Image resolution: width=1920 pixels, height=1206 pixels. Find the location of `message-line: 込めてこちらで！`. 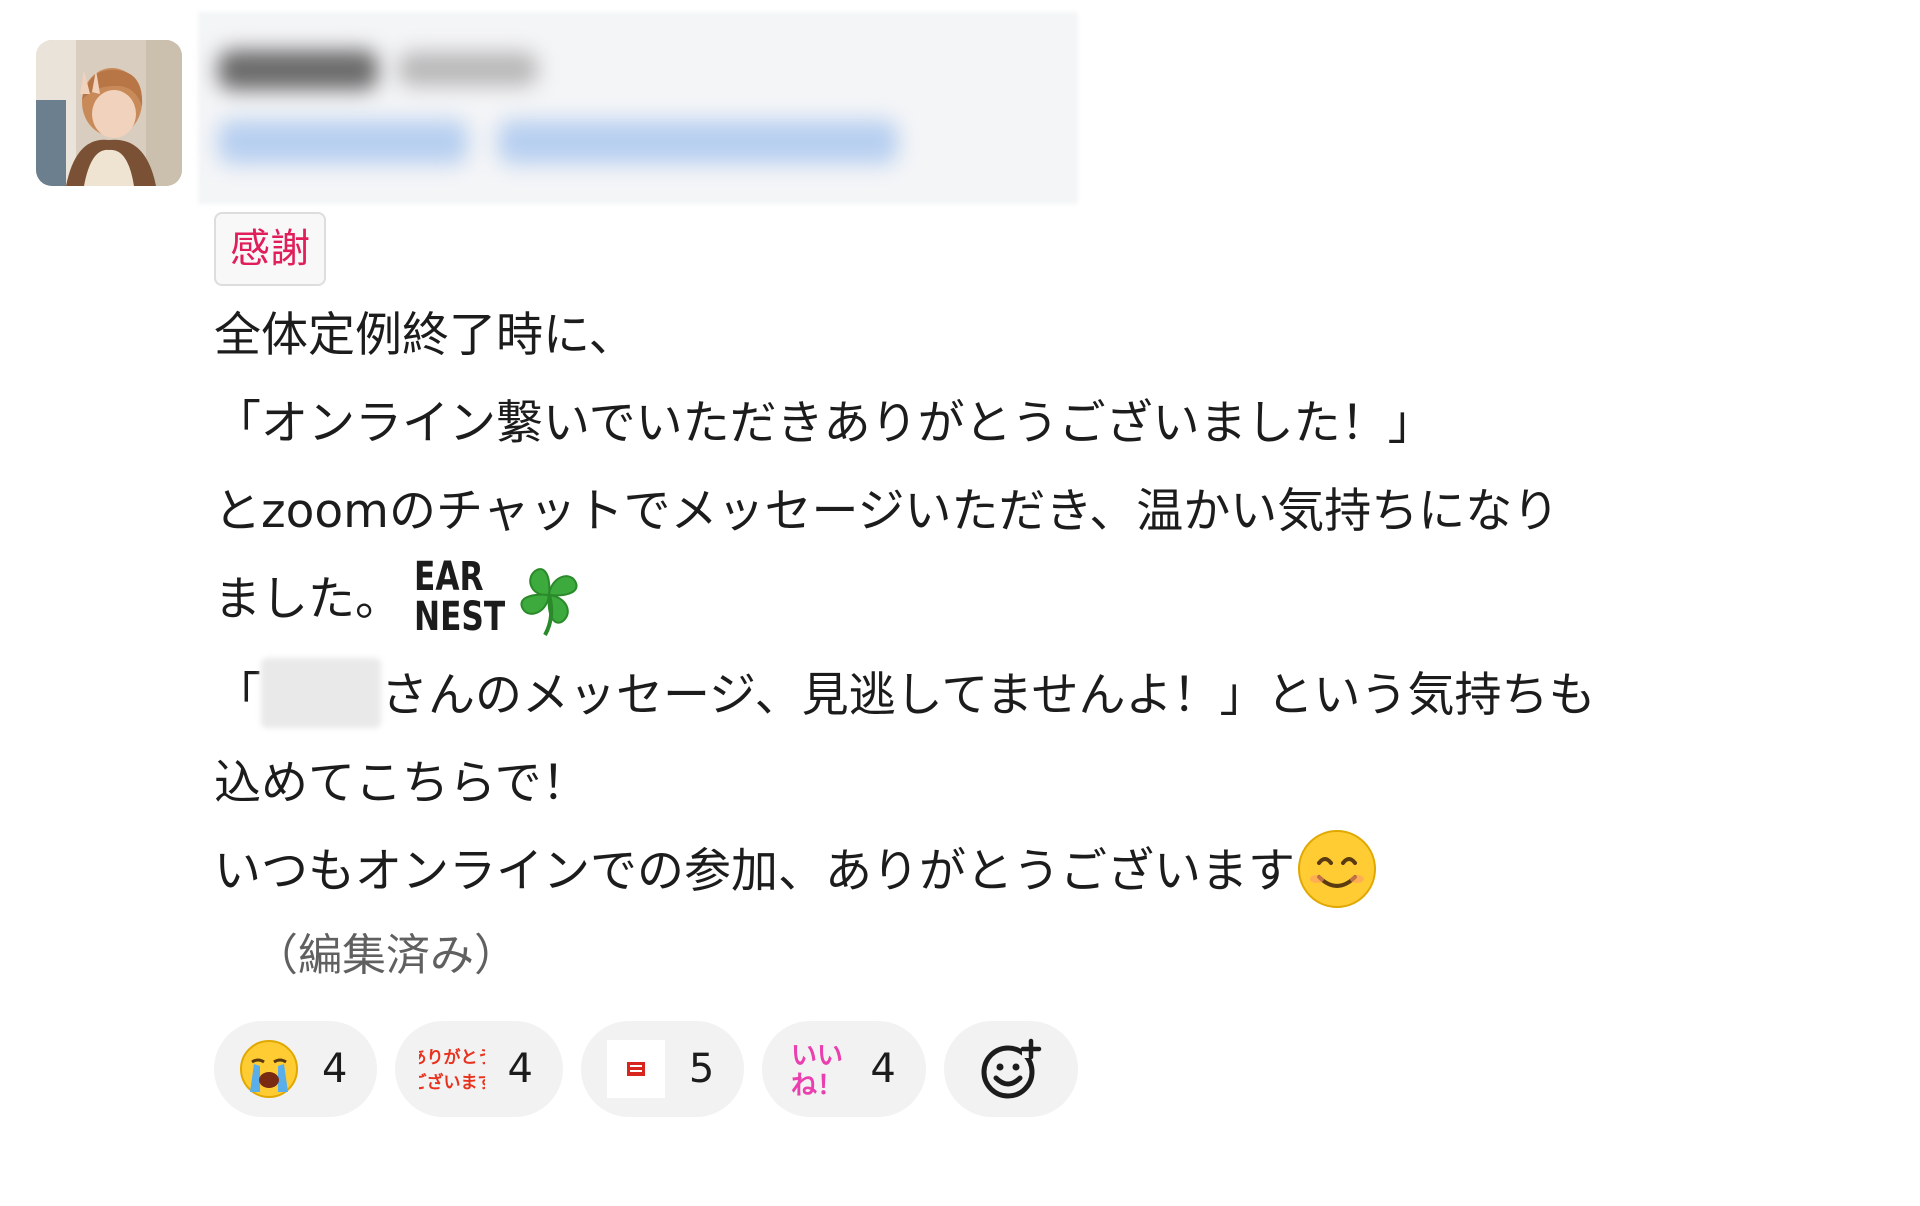

message-line: 込めてこちらで！ is located at coordinates (401, 783).